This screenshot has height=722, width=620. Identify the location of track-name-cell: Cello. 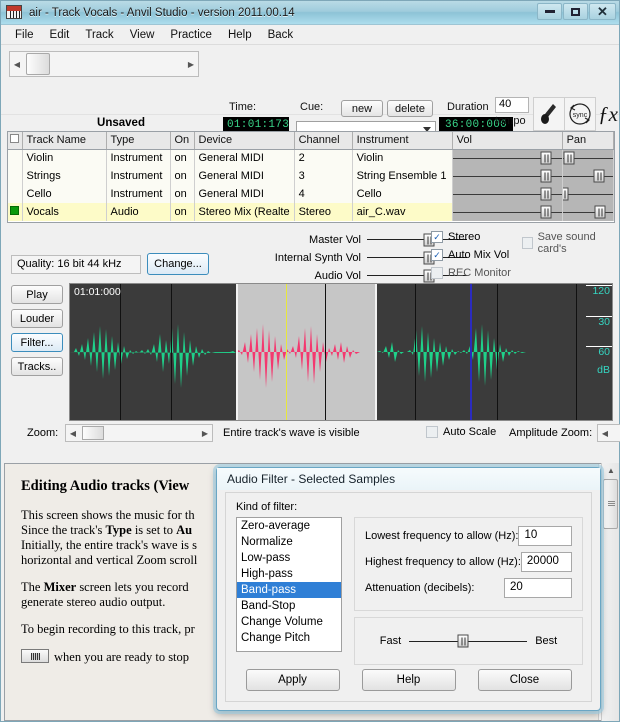
(64, 194).